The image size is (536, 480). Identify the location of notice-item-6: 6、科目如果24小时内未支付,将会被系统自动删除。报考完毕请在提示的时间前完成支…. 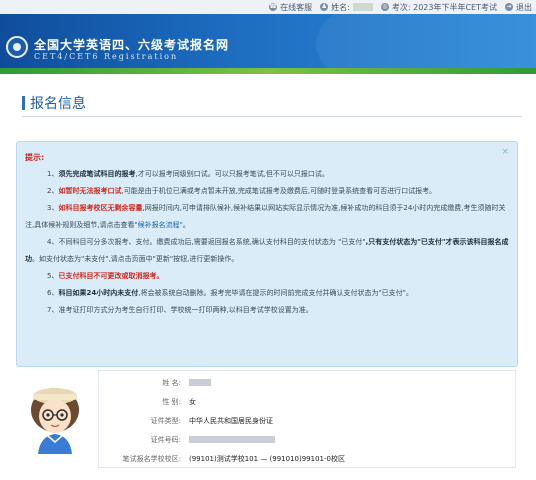
(267, 293).